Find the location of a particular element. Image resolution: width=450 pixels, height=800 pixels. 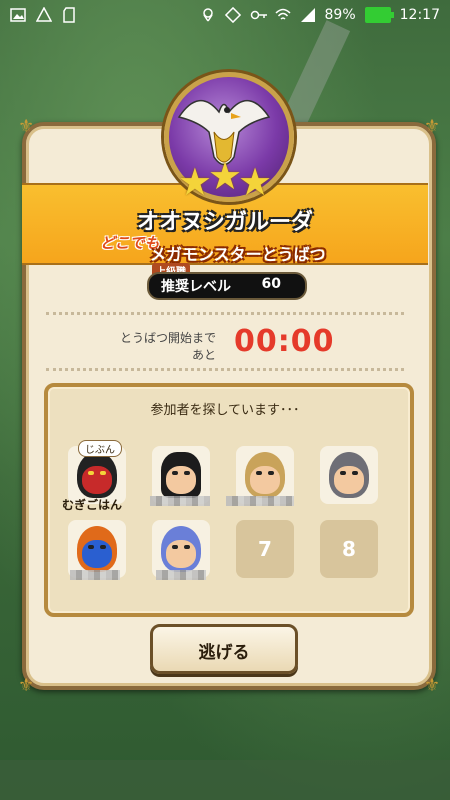

wifi-icon is located at coordinates (282, 15).